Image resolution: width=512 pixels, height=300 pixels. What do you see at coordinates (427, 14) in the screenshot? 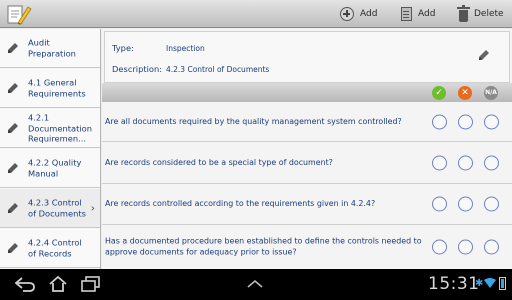
I see `add-document-label: Add` at bounding box center [427, 14].